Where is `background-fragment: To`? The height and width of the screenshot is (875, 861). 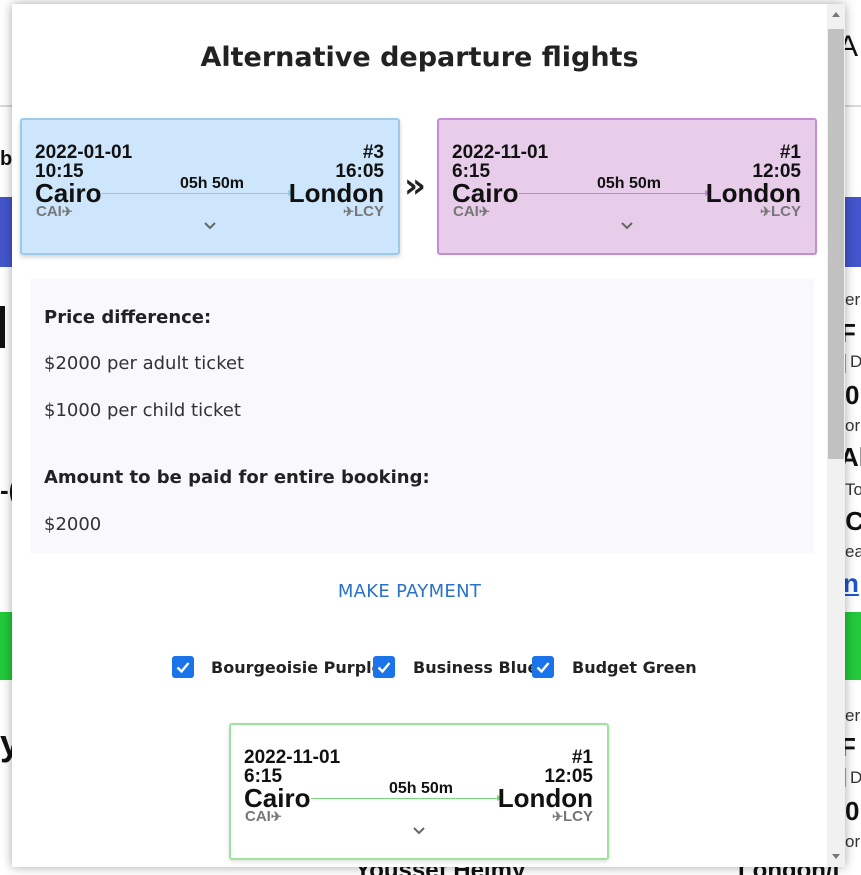 background-fragment: To is located at coordinates (853, 489).